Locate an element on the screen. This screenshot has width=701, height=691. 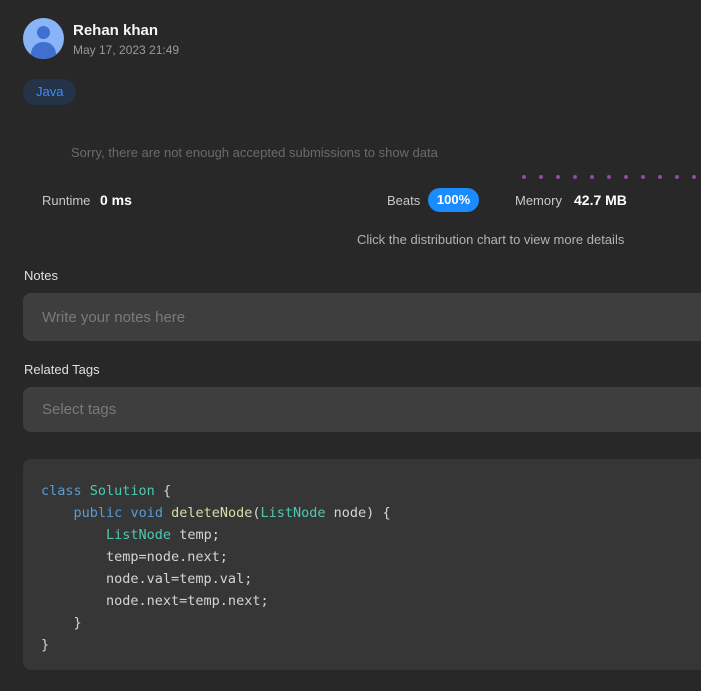
code-line: public void deleteNode(ListNode node) { is located at coordinates (232, 513).